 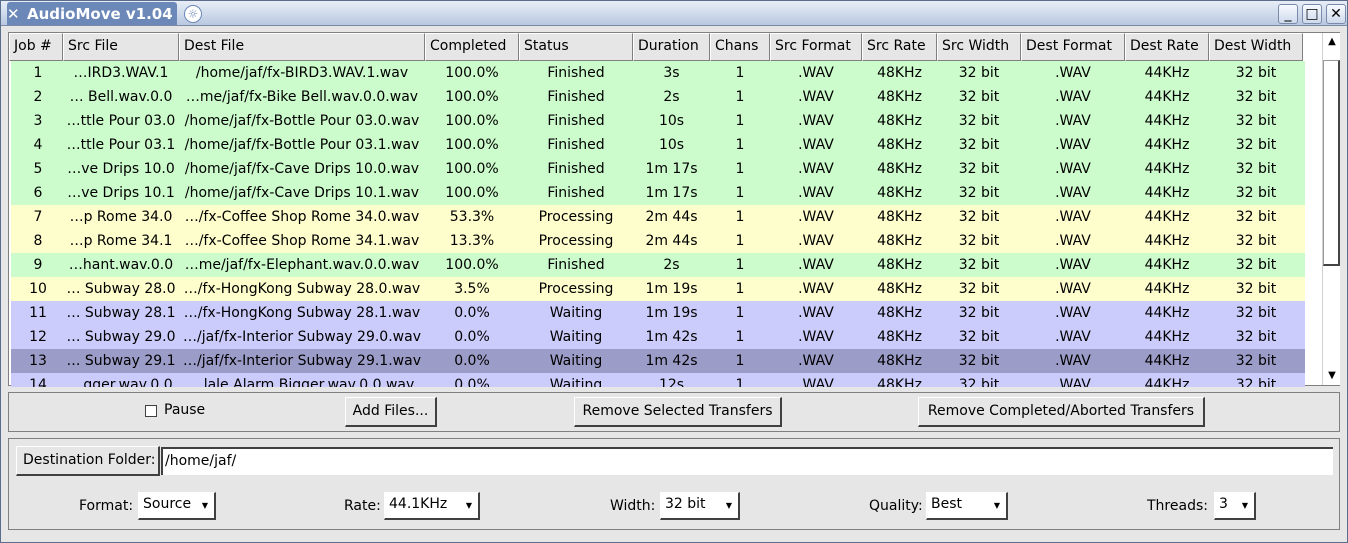 I want to click on width-select: 32 bit ▼, so click(x=700, y=506).